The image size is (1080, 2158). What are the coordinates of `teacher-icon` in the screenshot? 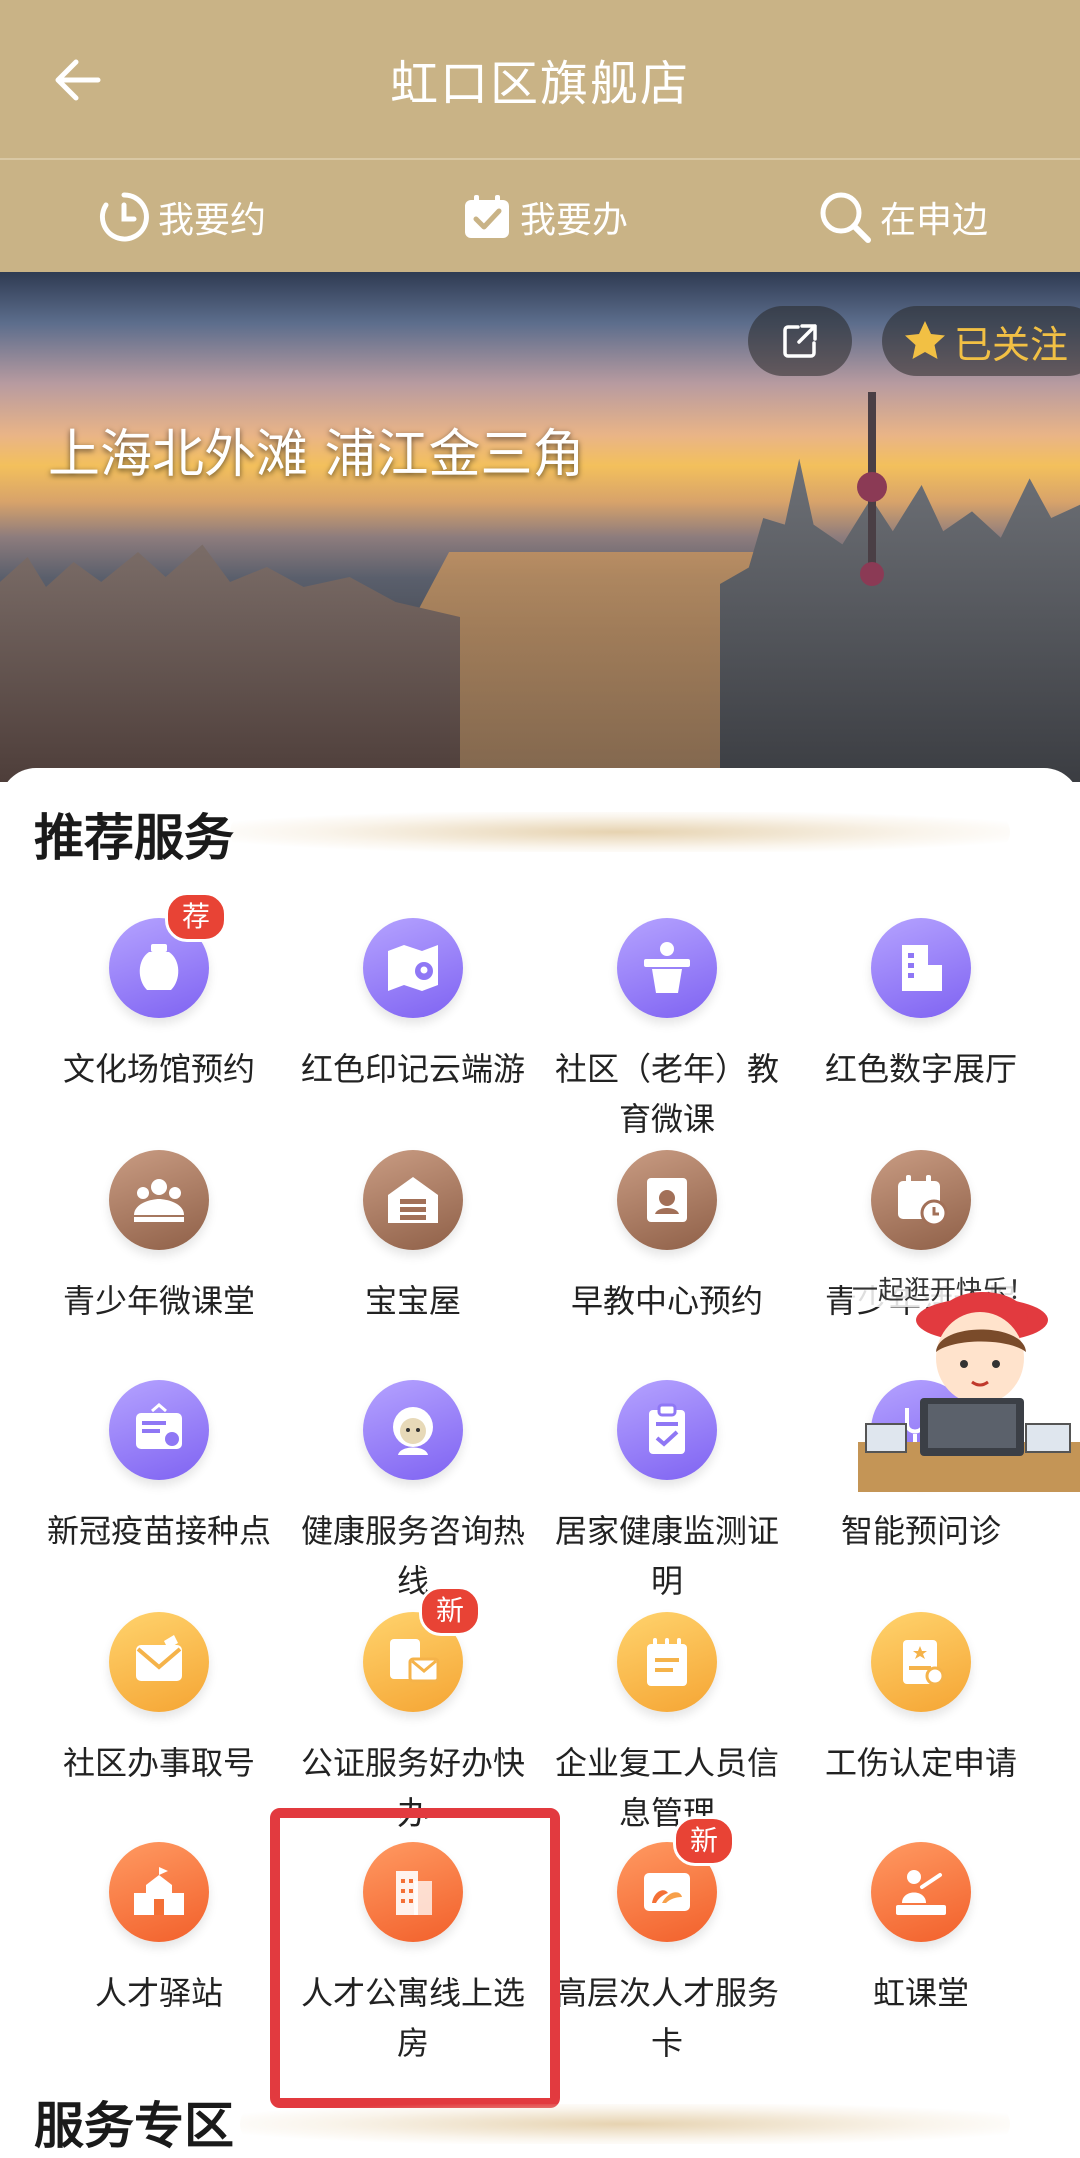 It's located at (921, 1892).